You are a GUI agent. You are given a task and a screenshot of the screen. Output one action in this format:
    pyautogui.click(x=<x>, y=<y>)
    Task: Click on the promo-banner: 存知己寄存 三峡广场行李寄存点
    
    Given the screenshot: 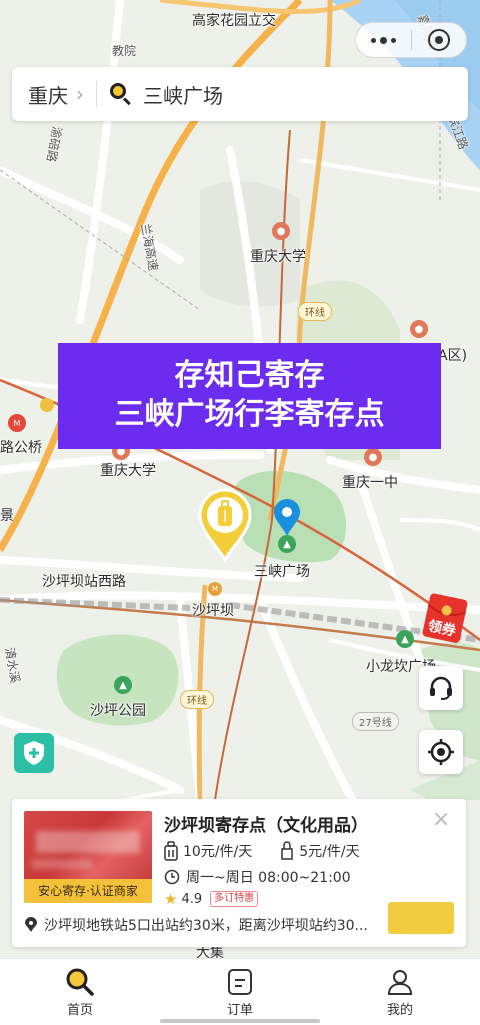 What is the action you would take?
    pyautogui.click(x=249, y=396)
    